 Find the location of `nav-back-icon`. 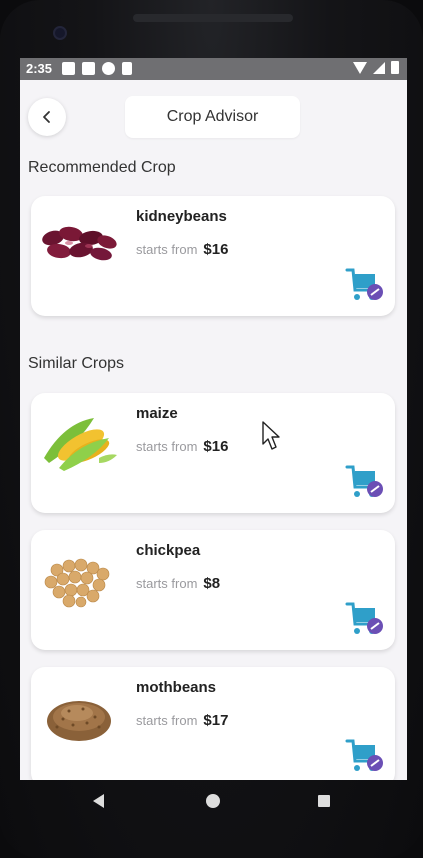

nav-back-icon is located at coordinates (98, 801).